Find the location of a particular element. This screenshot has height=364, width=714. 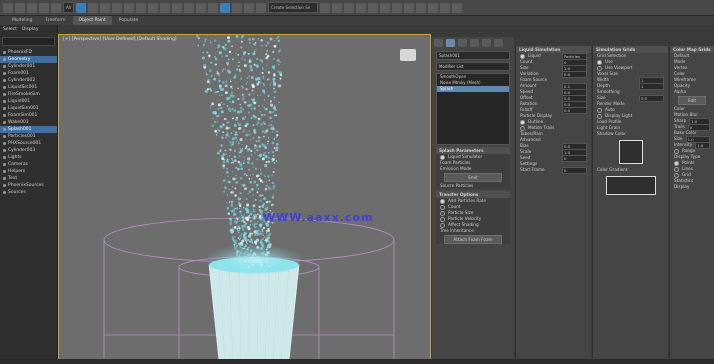

display-tab-icon is located at coordinates (486, 43).